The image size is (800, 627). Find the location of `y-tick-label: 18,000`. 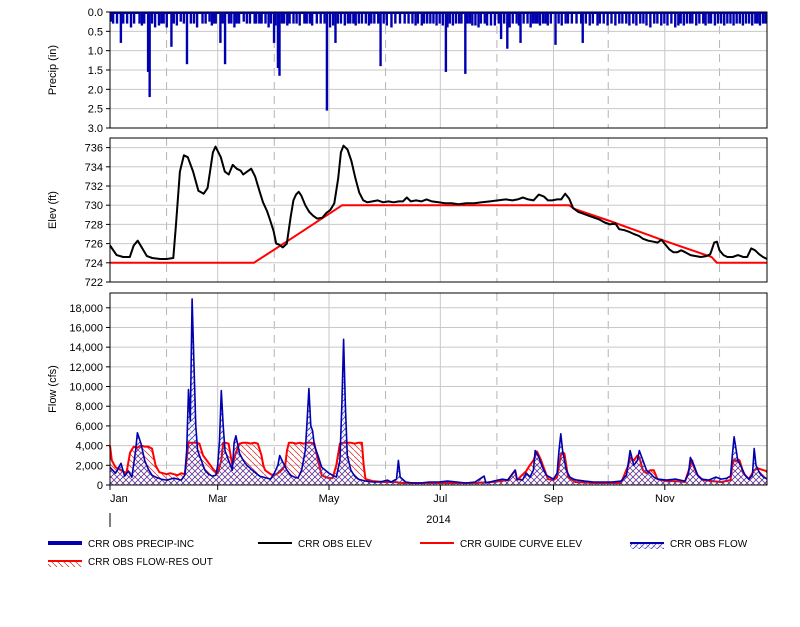

y-tick-label: 18,000 is located at coordinates (86, 309).